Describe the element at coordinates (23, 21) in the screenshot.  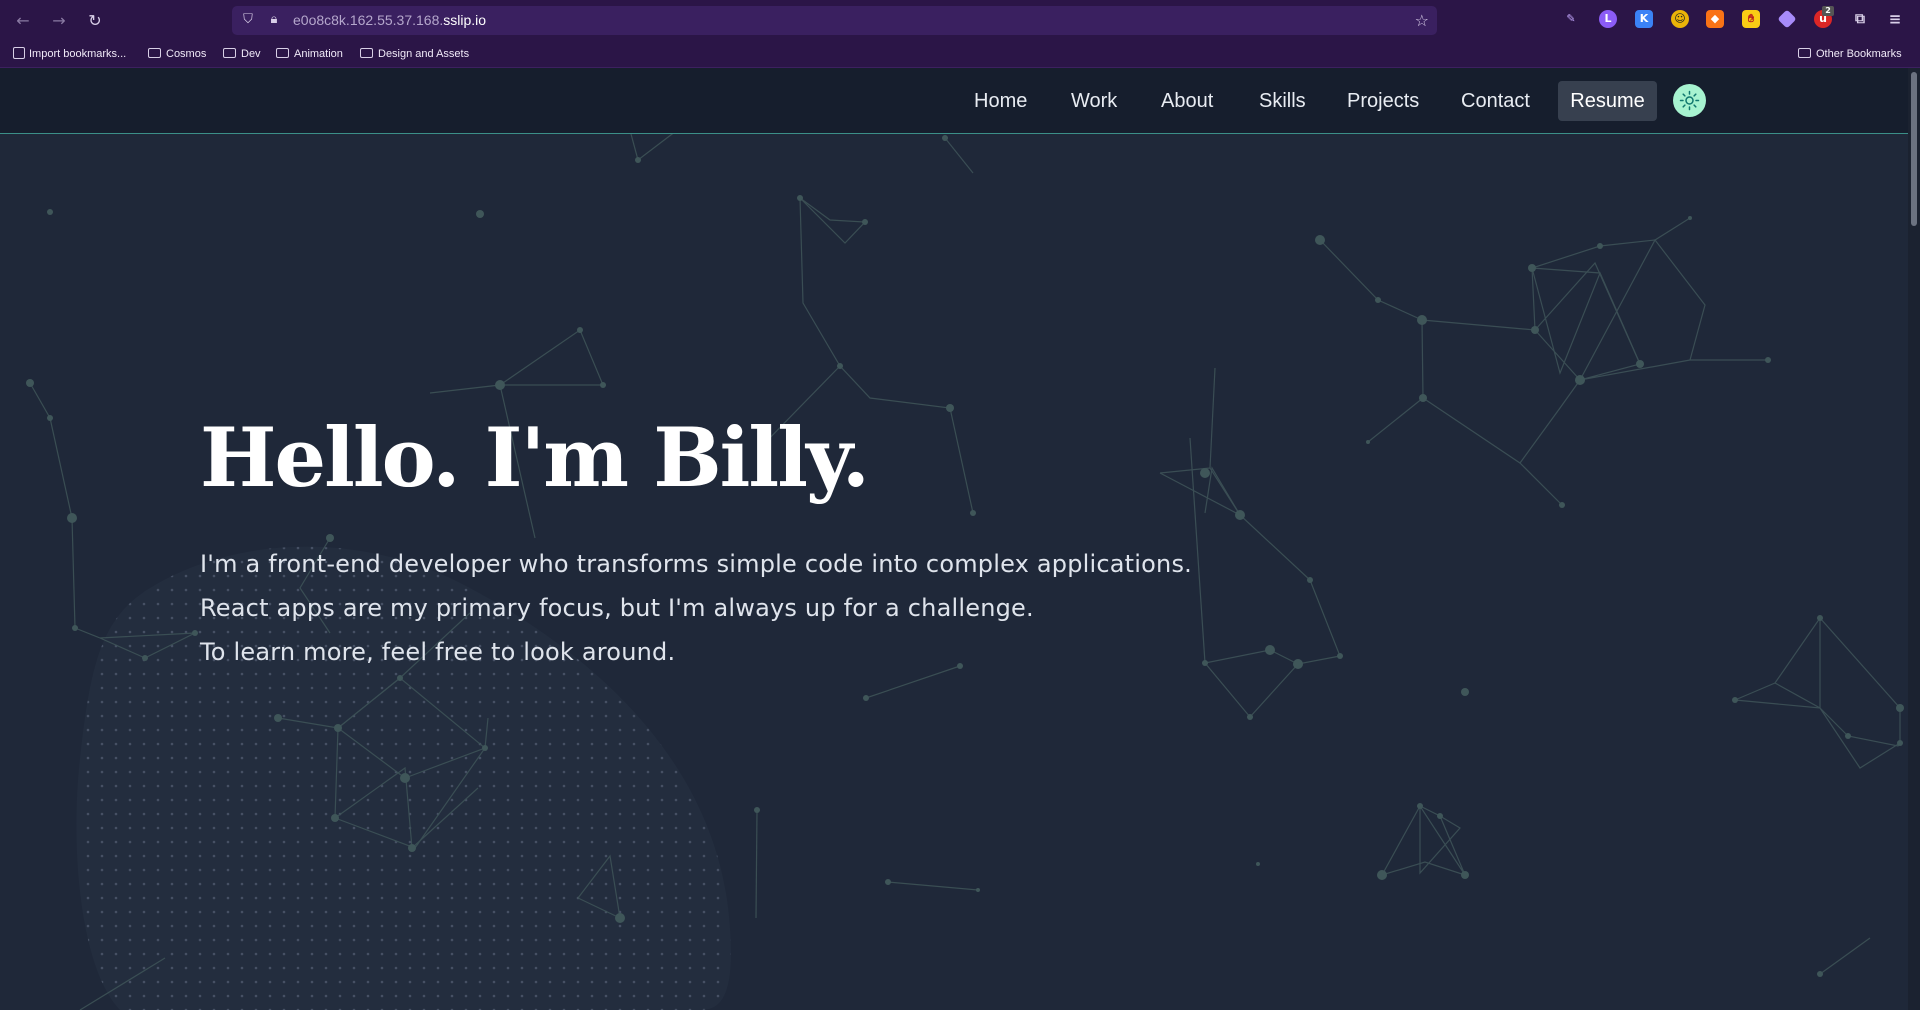
I see `back-arrow-icon: ←` at that location.